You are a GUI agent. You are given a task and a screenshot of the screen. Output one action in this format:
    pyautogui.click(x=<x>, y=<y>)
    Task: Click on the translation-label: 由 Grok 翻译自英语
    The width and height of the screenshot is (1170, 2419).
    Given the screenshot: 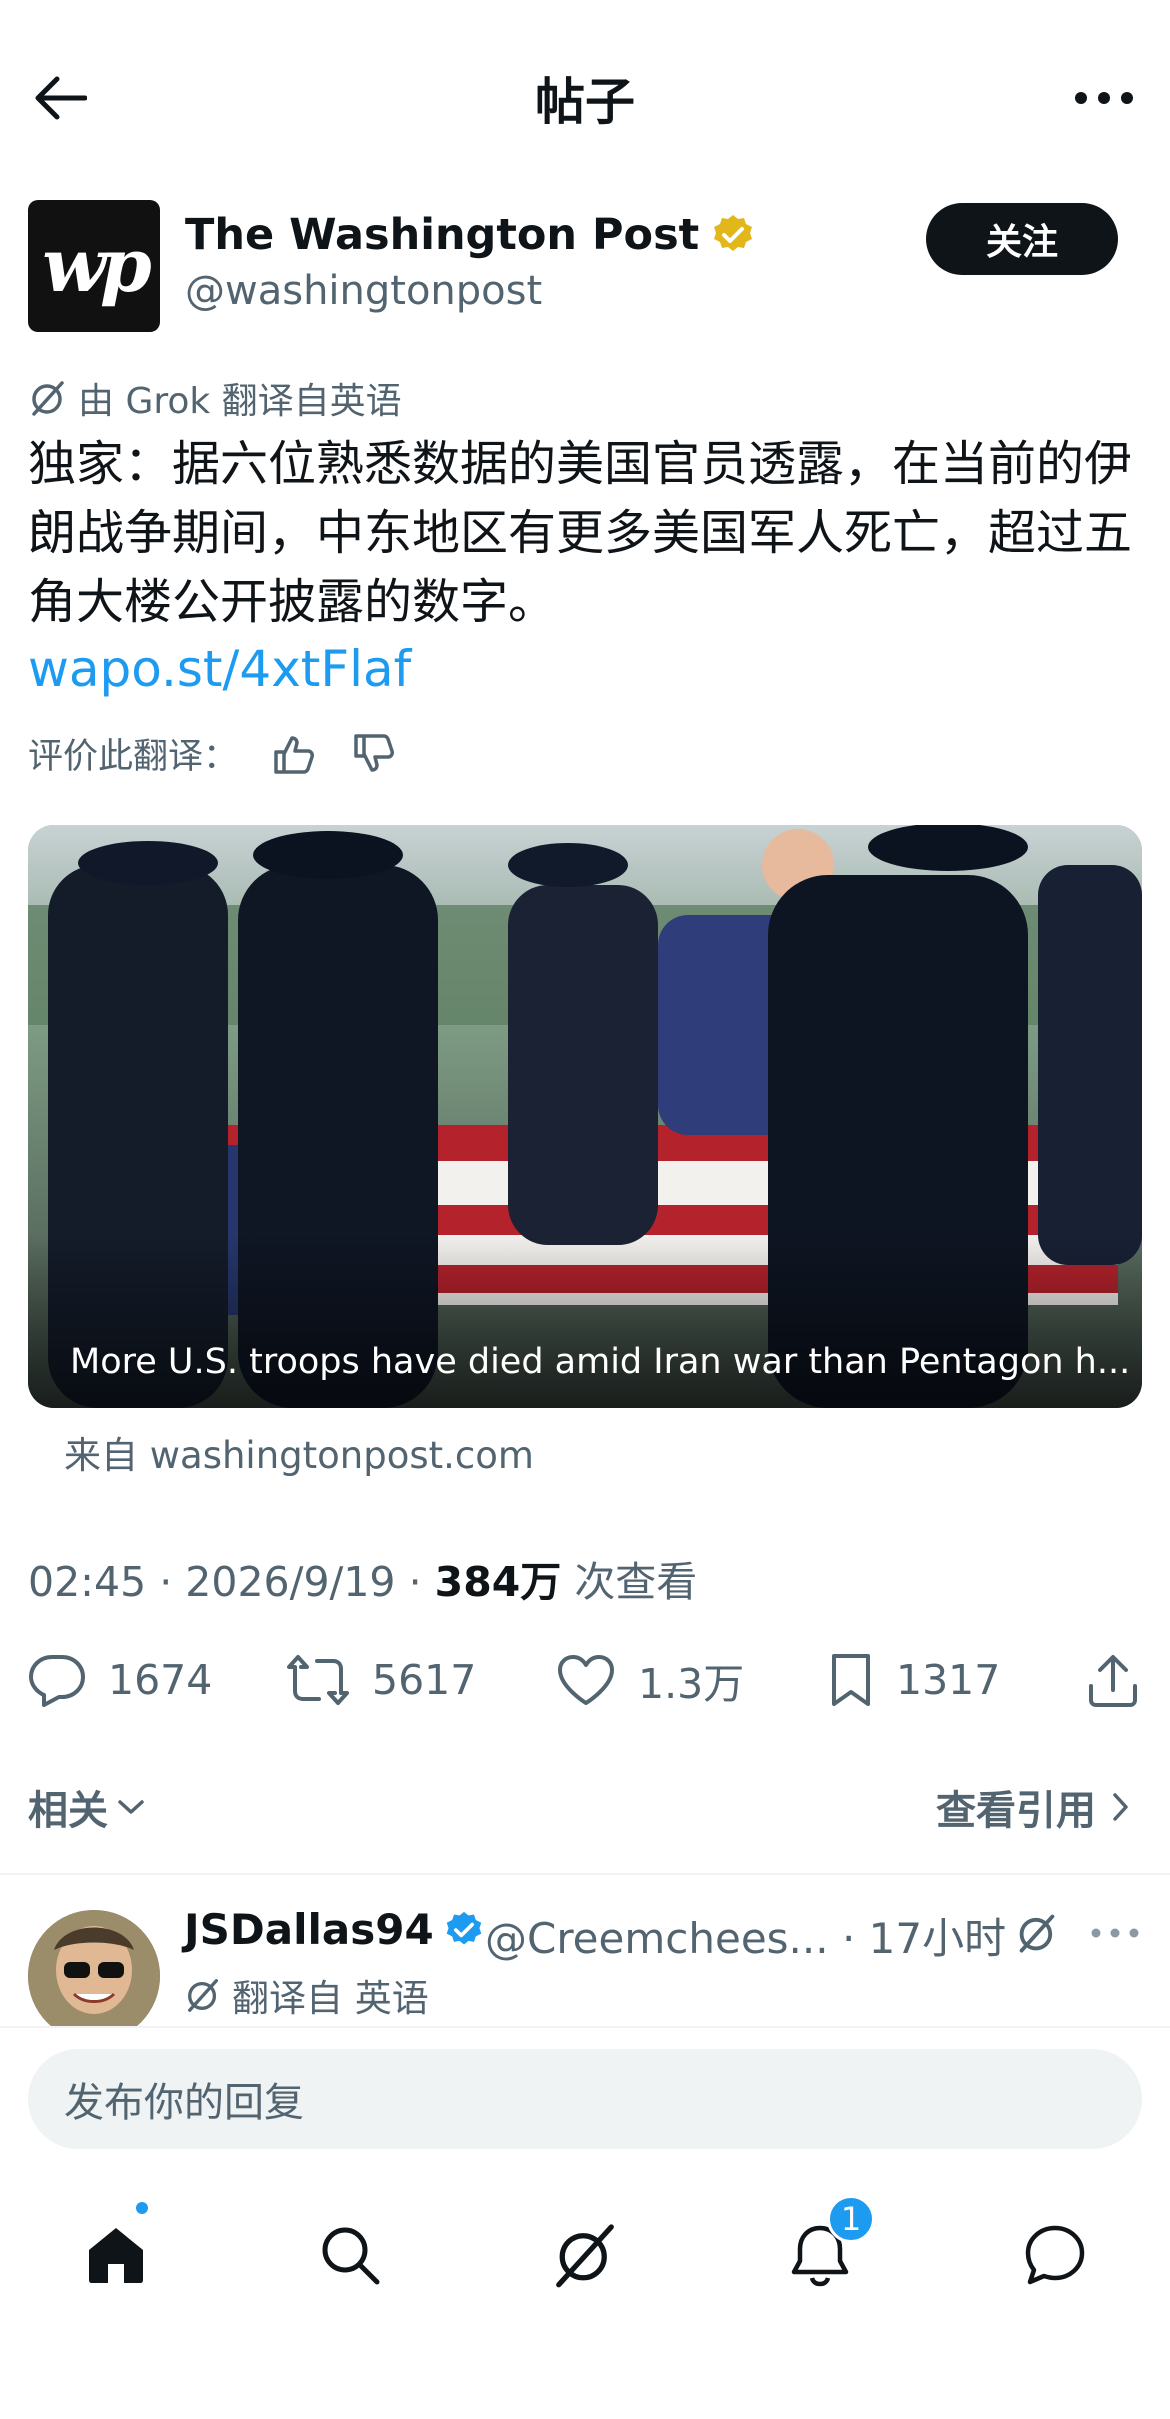 What is the action you would take?
    pyautogui.click(x=240, y=401)
    